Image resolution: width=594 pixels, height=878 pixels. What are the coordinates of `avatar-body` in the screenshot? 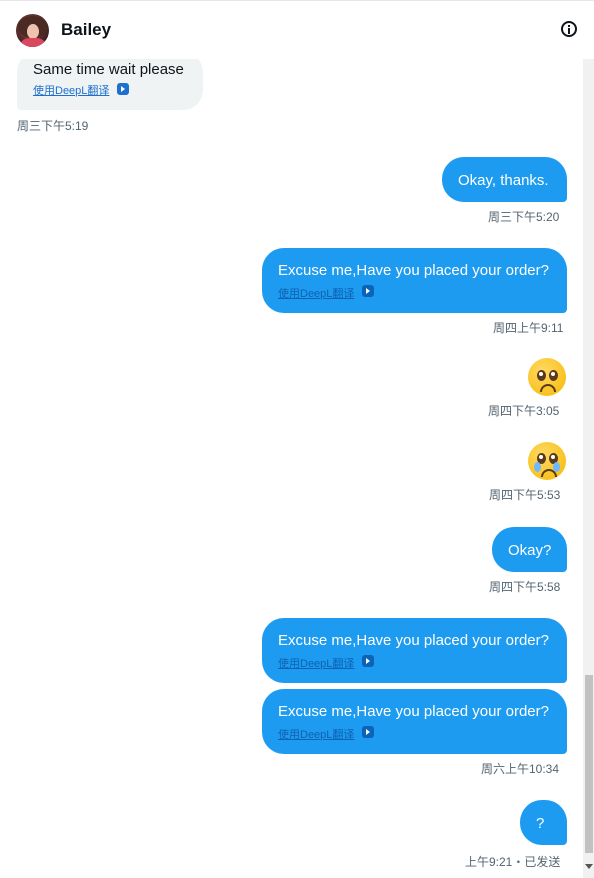 It's located at (33, 42).